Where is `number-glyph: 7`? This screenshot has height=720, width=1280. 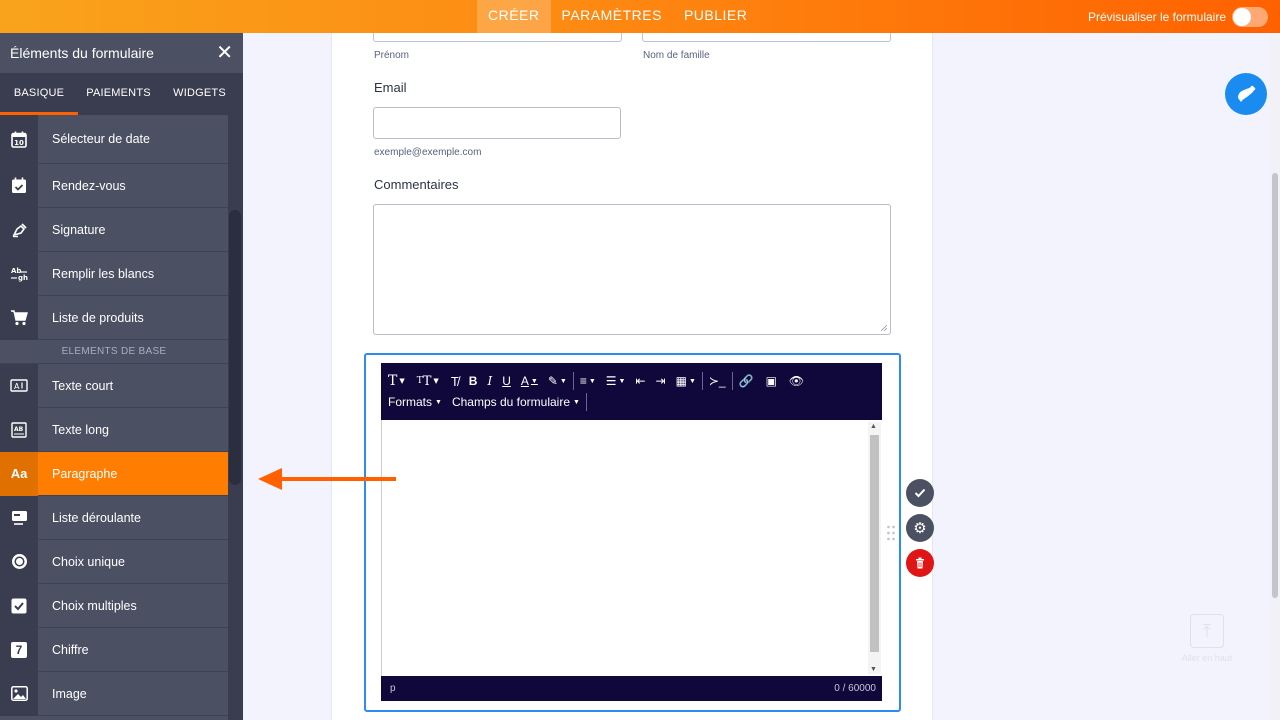
number-glyph: 7 is located at coordinates (19, 649).